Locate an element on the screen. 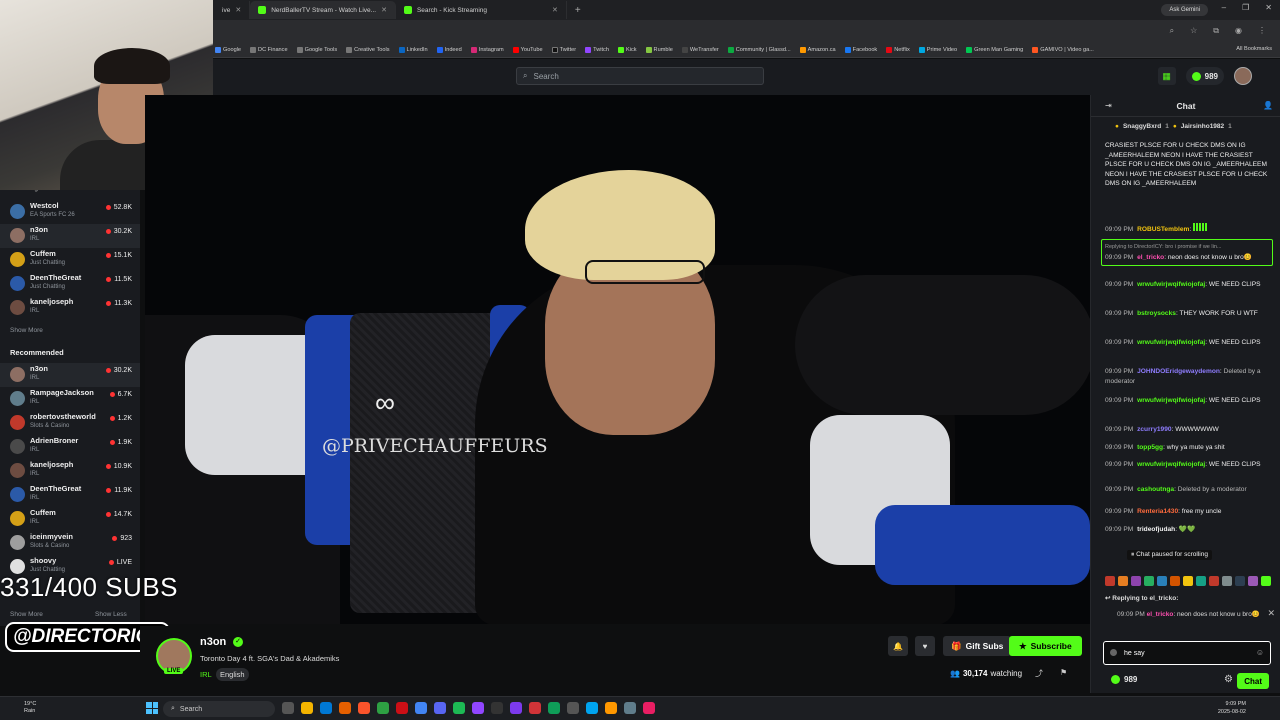 Image resolution: width=1280 pixels, height=720 pixels. chrome-icon is located at coordinates (421, 708).